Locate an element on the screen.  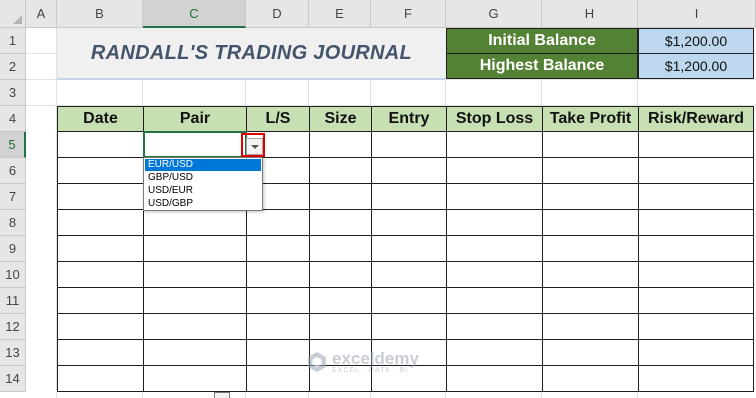
row-header-8: 8 is located at coordinates (13, 223).